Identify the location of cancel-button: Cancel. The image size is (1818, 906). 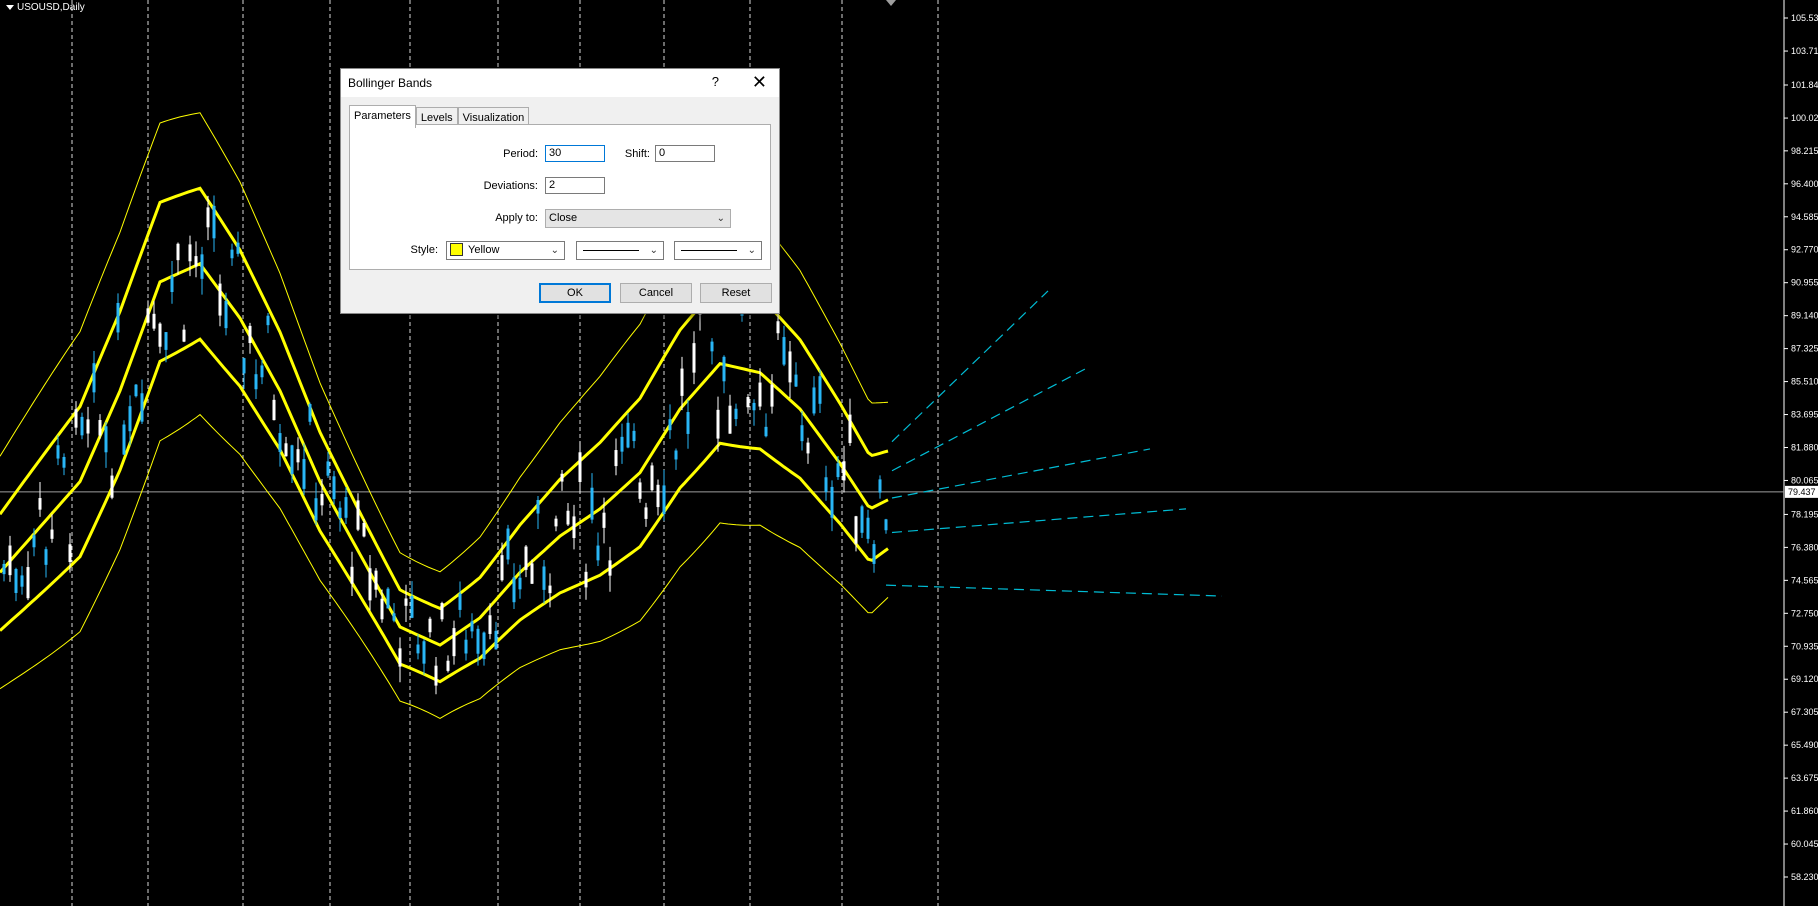
(656, 293).